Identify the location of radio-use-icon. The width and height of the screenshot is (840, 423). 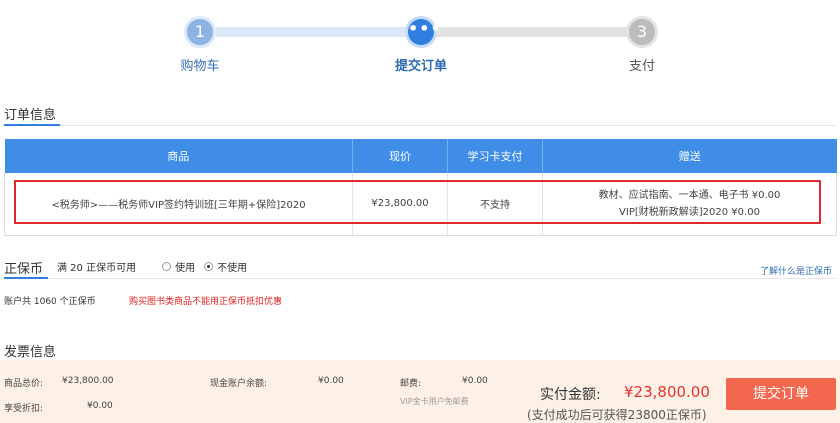
(167, 266).